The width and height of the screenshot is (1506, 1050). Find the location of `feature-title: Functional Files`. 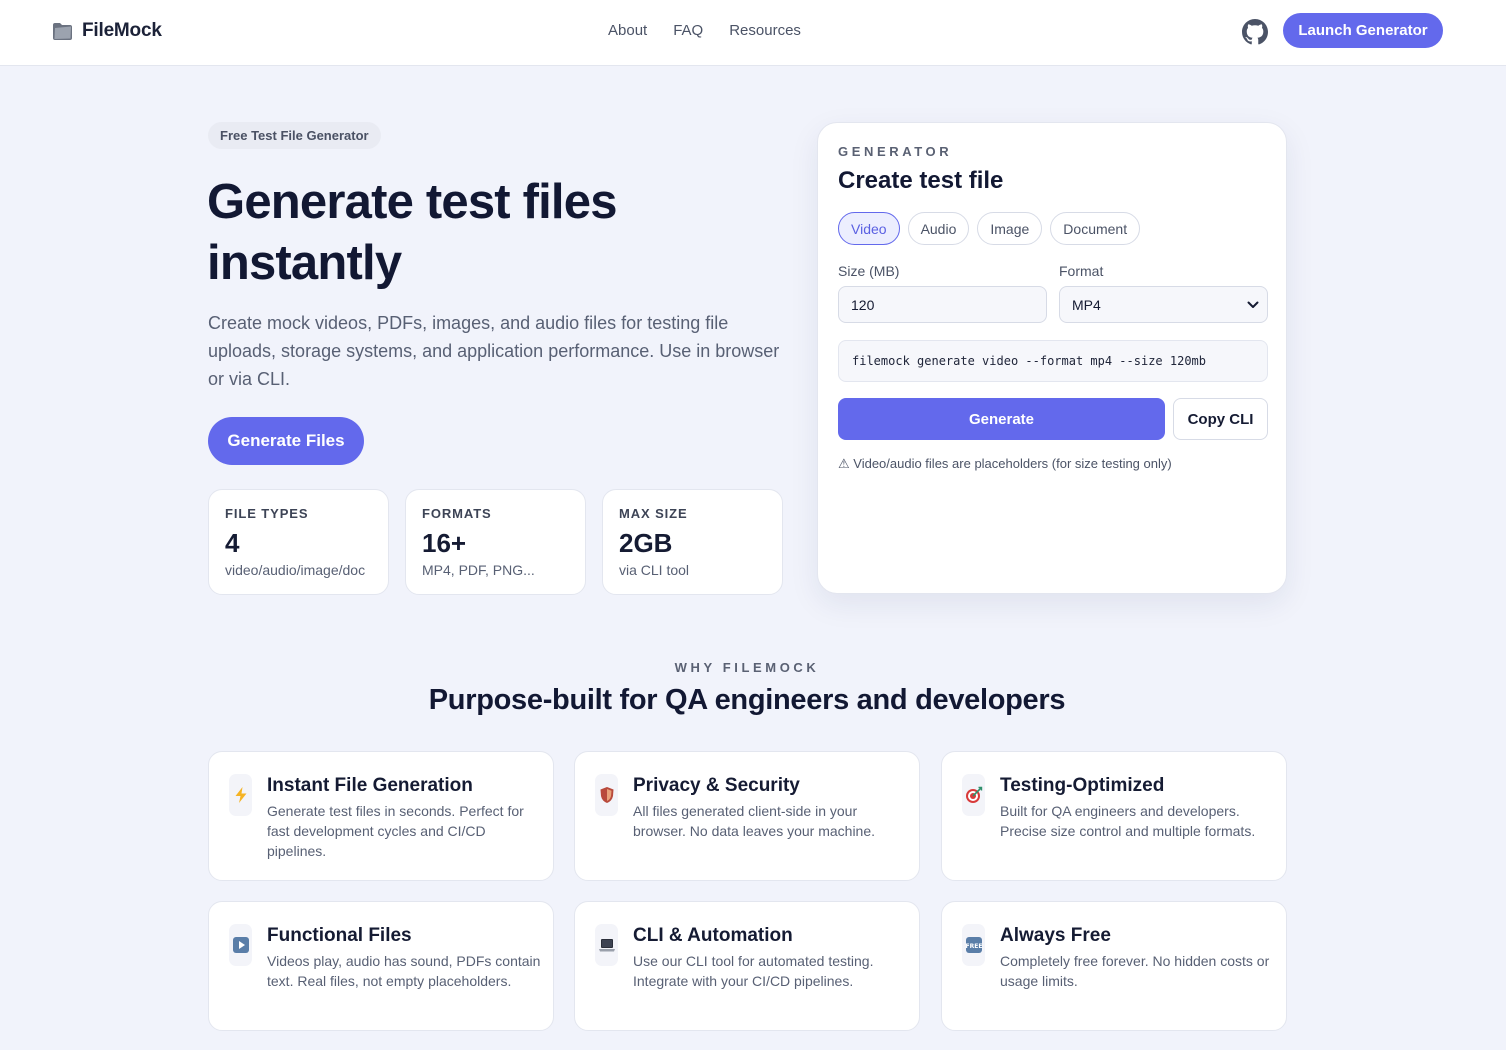

feature-title: Functional Files is located at coordinates (339, 935).